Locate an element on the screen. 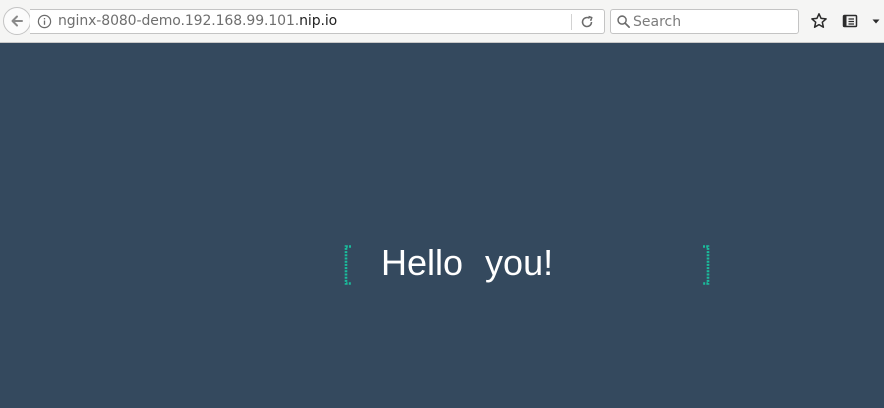 The width and height of the screenshot is (884, 408). reload-icon is located at coordinates (587, 22).